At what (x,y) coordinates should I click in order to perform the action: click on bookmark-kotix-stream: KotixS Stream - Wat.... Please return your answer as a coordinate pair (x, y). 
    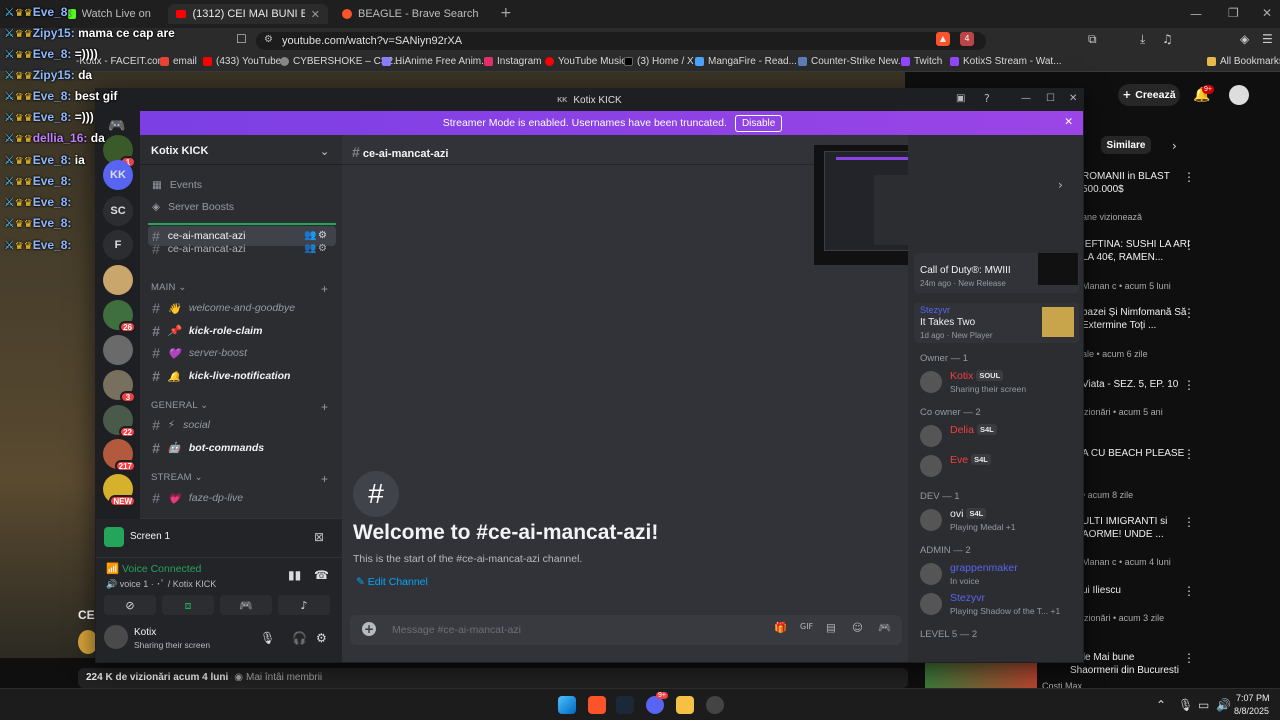
    Looking at the image, I should click on (1006, 61).